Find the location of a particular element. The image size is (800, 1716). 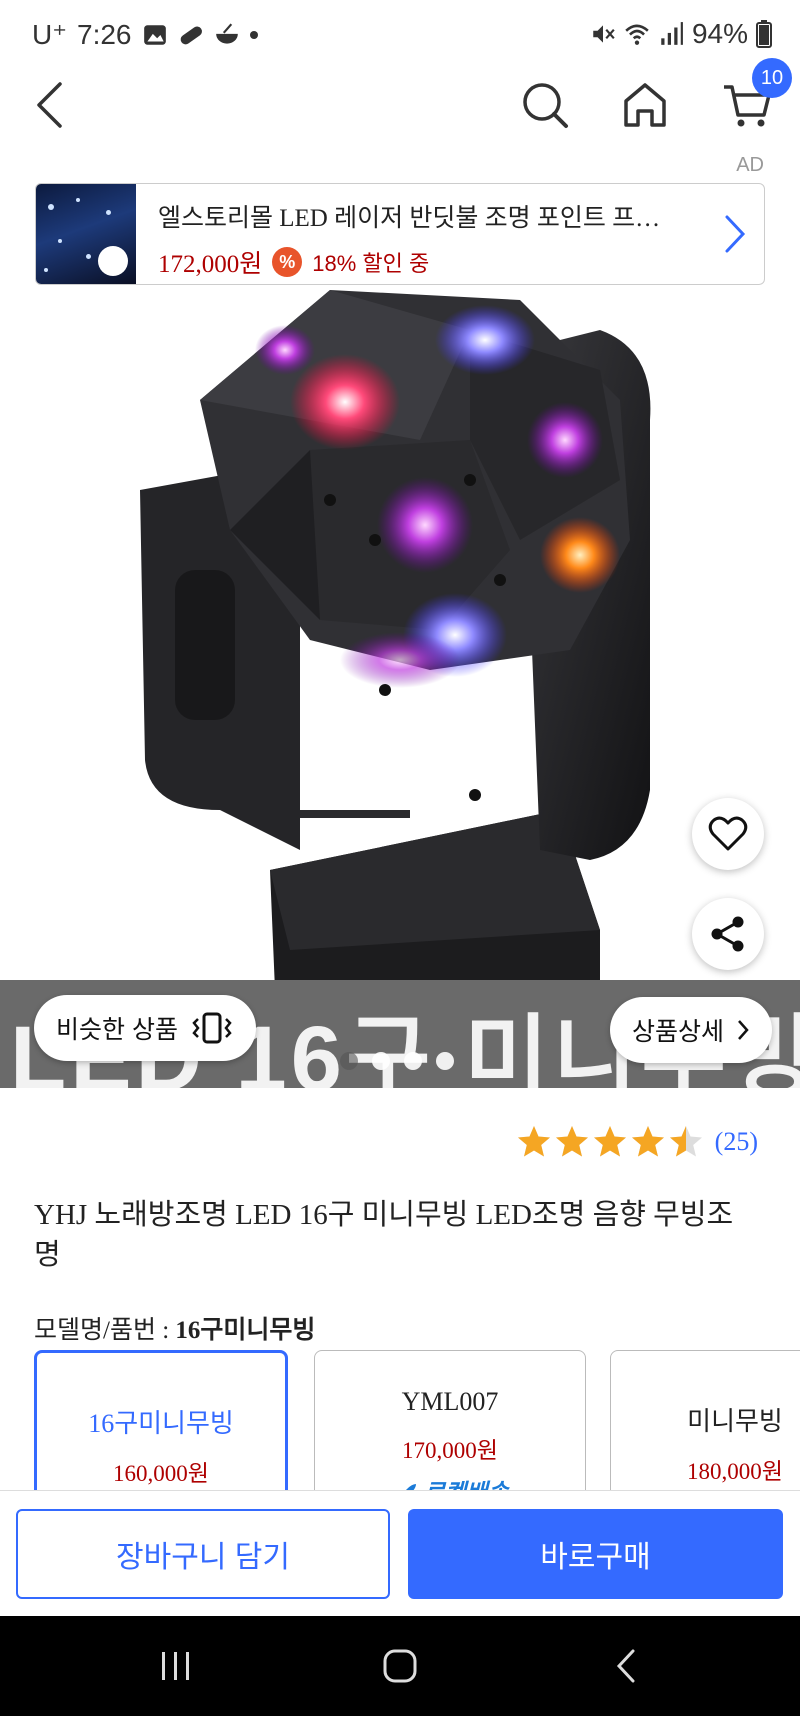

similar-products-label: 비슷한 상품 is located at coordinates (117, 1030).